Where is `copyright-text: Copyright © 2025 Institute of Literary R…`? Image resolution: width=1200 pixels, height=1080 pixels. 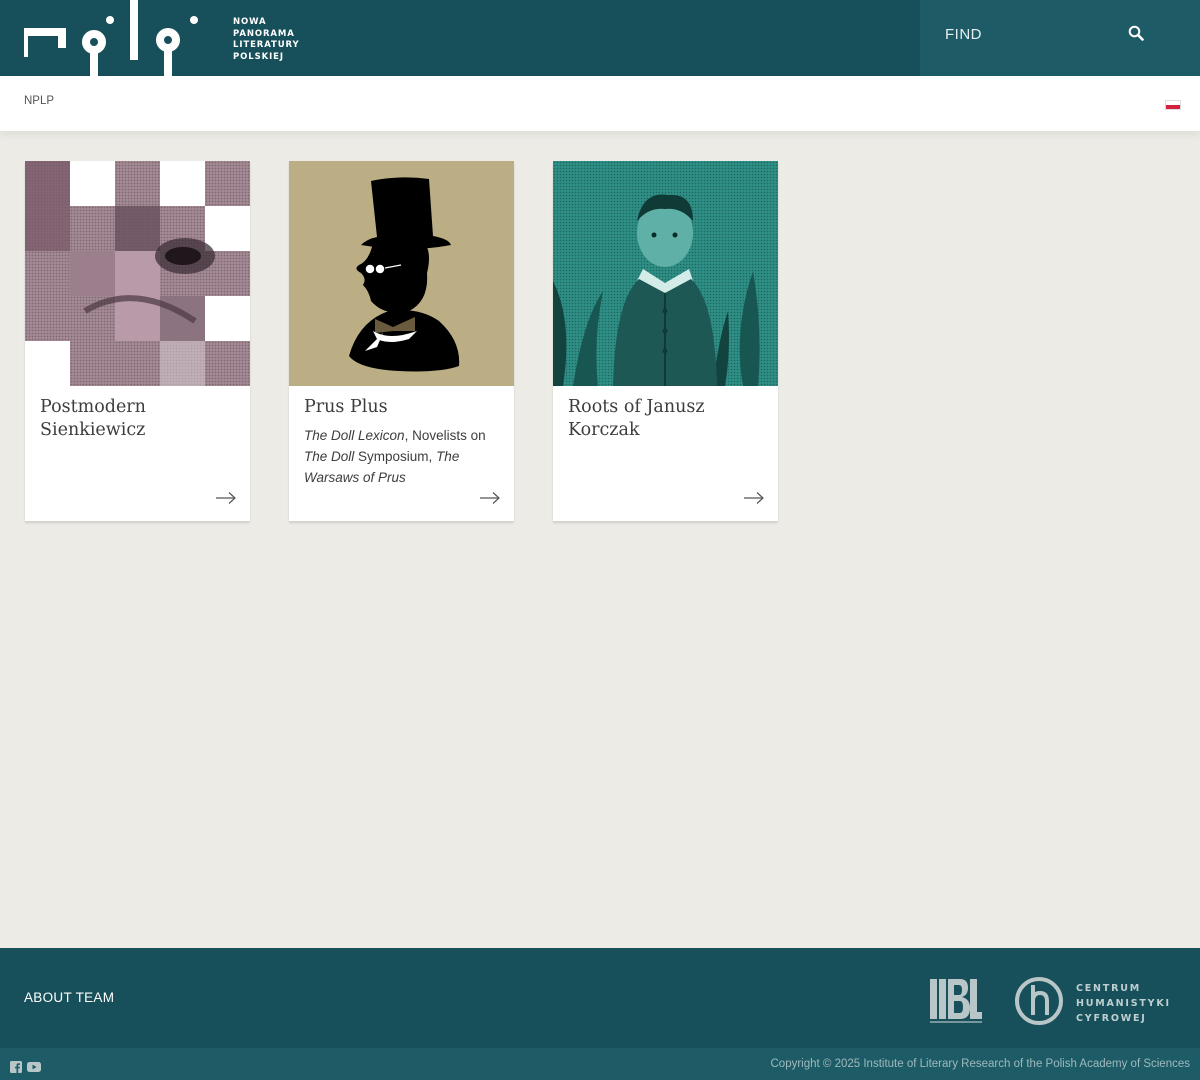 copyright-text: Copyright © 2025 Institute of Literary R… is located at coordinates (980, 1064).